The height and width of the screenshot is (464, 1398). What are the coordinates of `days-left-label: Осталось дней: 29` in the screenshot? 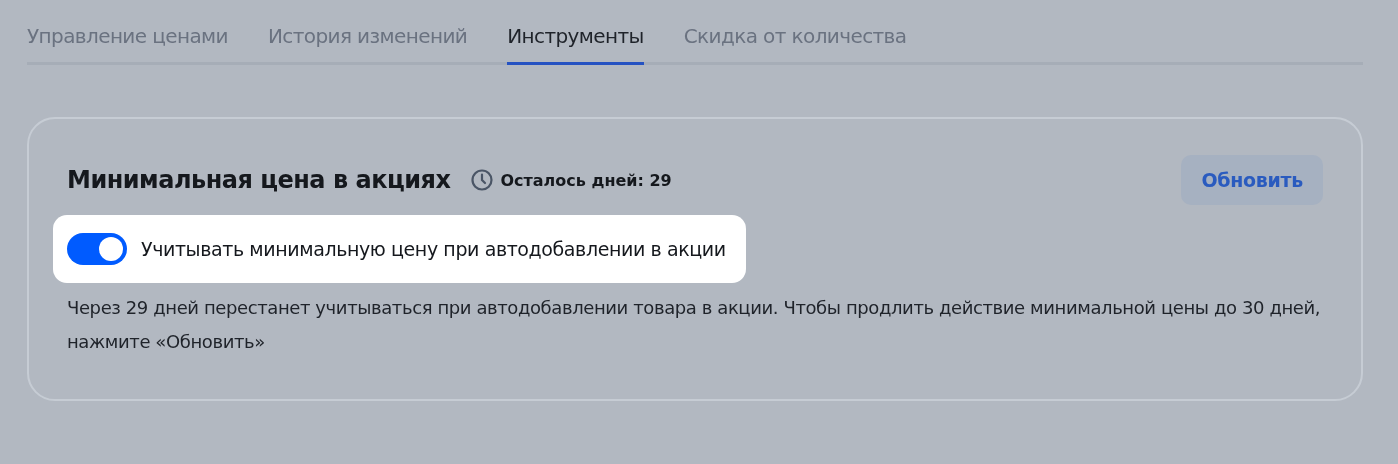 It's located at (586, 180).